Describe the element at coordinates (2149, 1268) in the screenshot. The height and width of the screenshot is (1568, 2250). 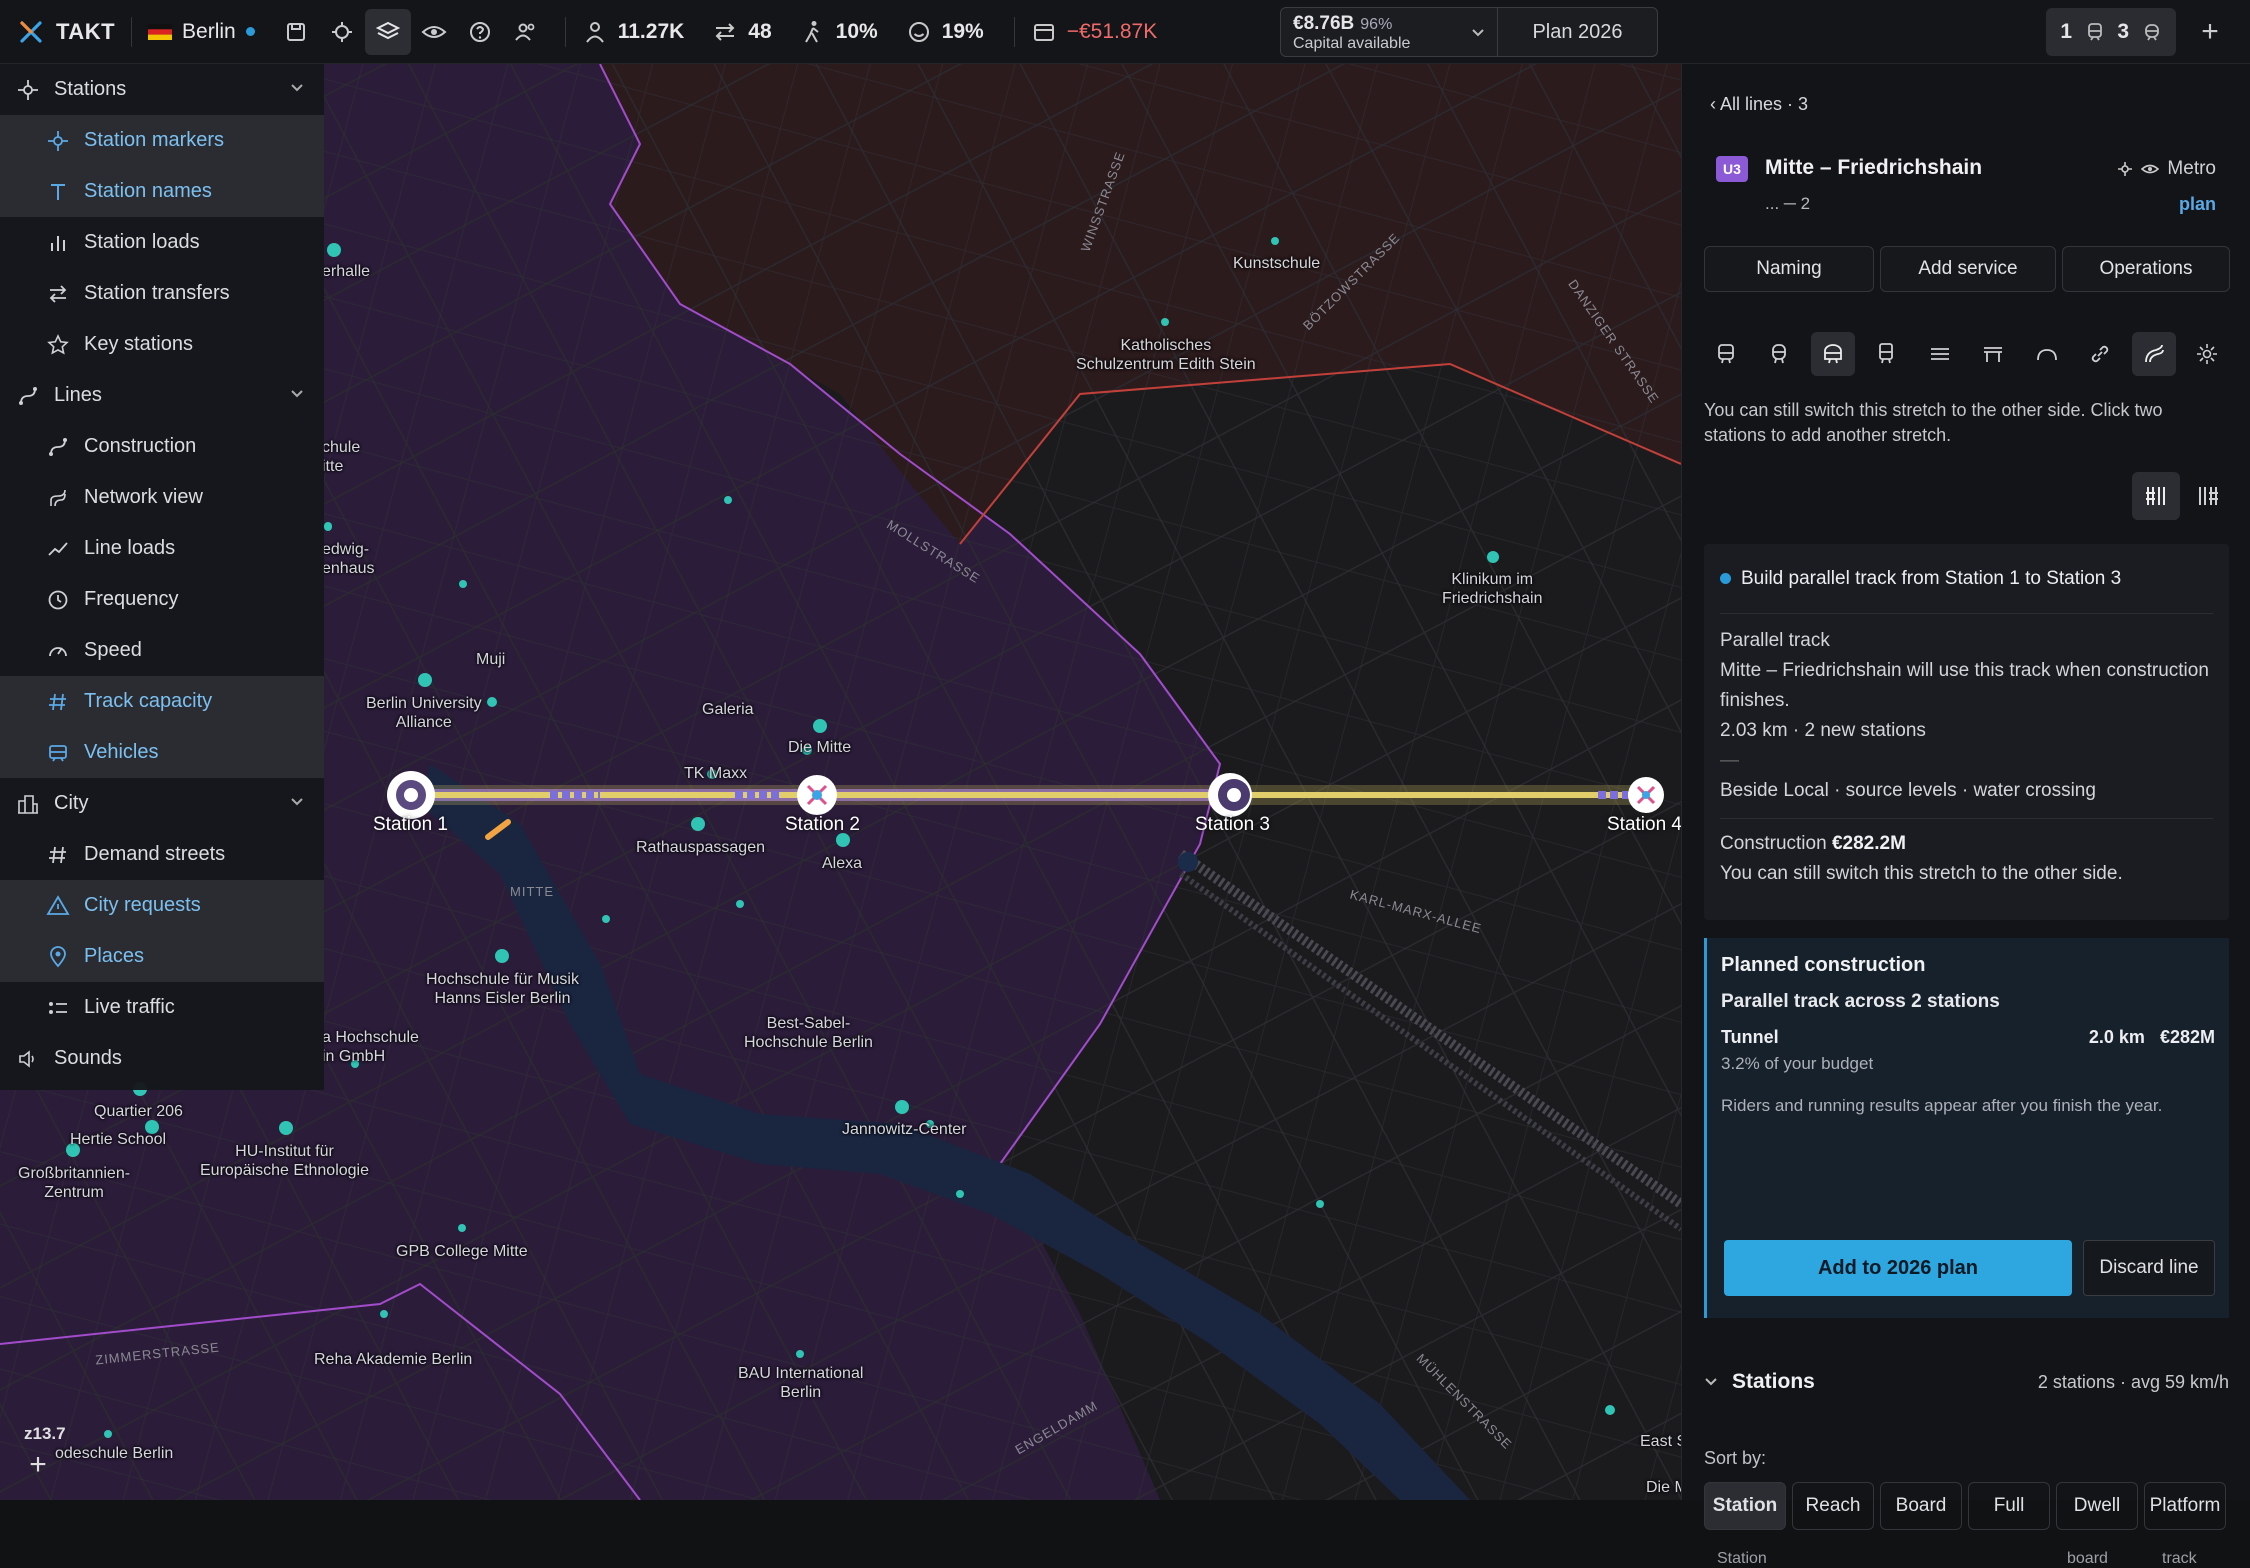
I see `discard-line-button: Discard line` at that location.